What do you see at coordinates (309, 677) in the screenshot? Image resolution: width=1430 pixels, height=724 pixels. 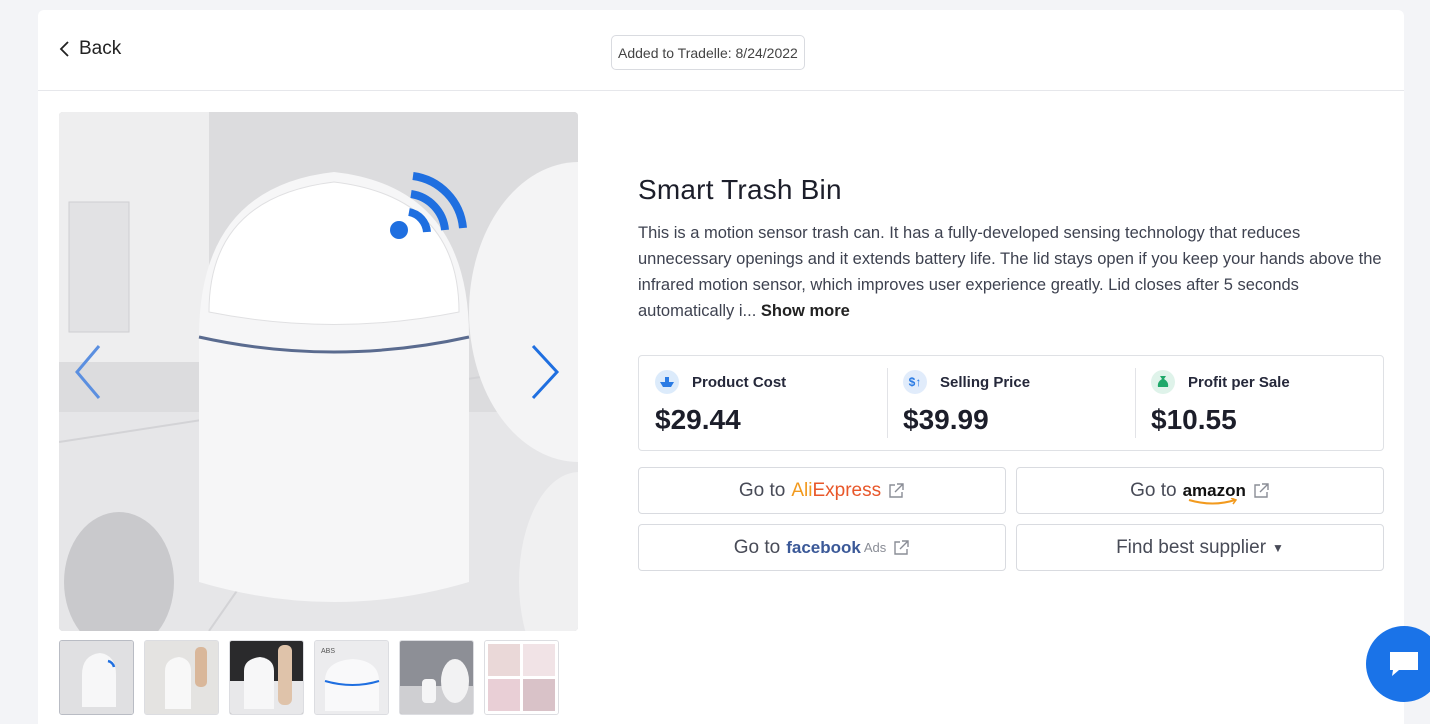 I see `thumbnail-strip: ABS` at bounding box center [309, 677].